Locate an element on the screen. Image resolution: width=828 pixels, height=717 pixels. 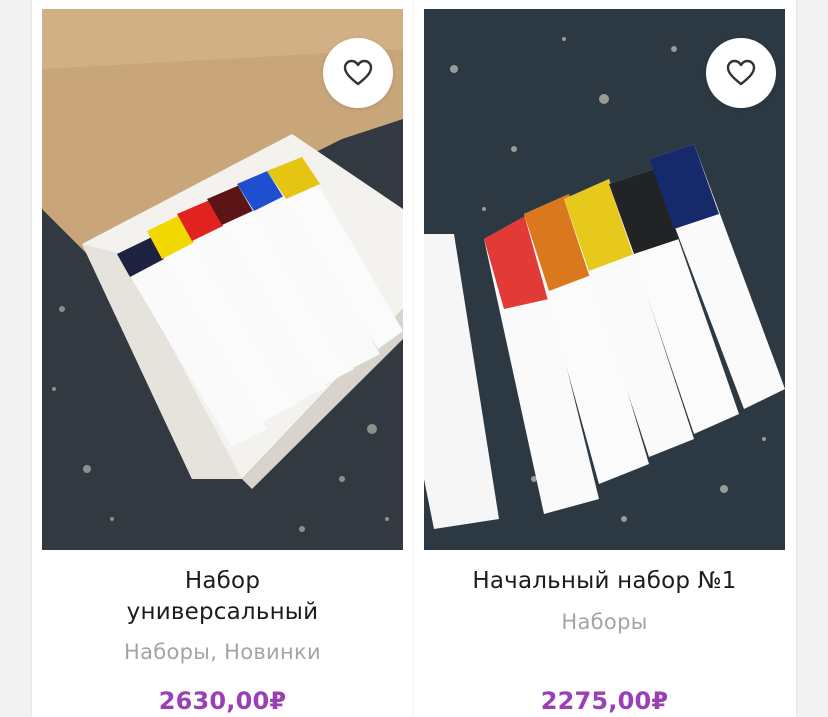
product-title: Начальный набор №1 is located at coordinates (604, 581).